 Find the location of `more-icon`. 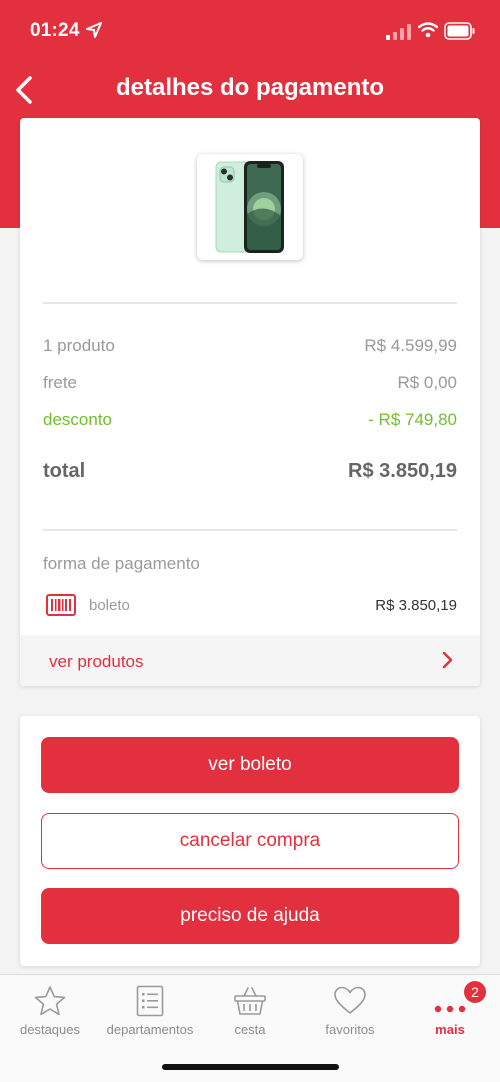

more-icon is located at coordinates (450, 1009).